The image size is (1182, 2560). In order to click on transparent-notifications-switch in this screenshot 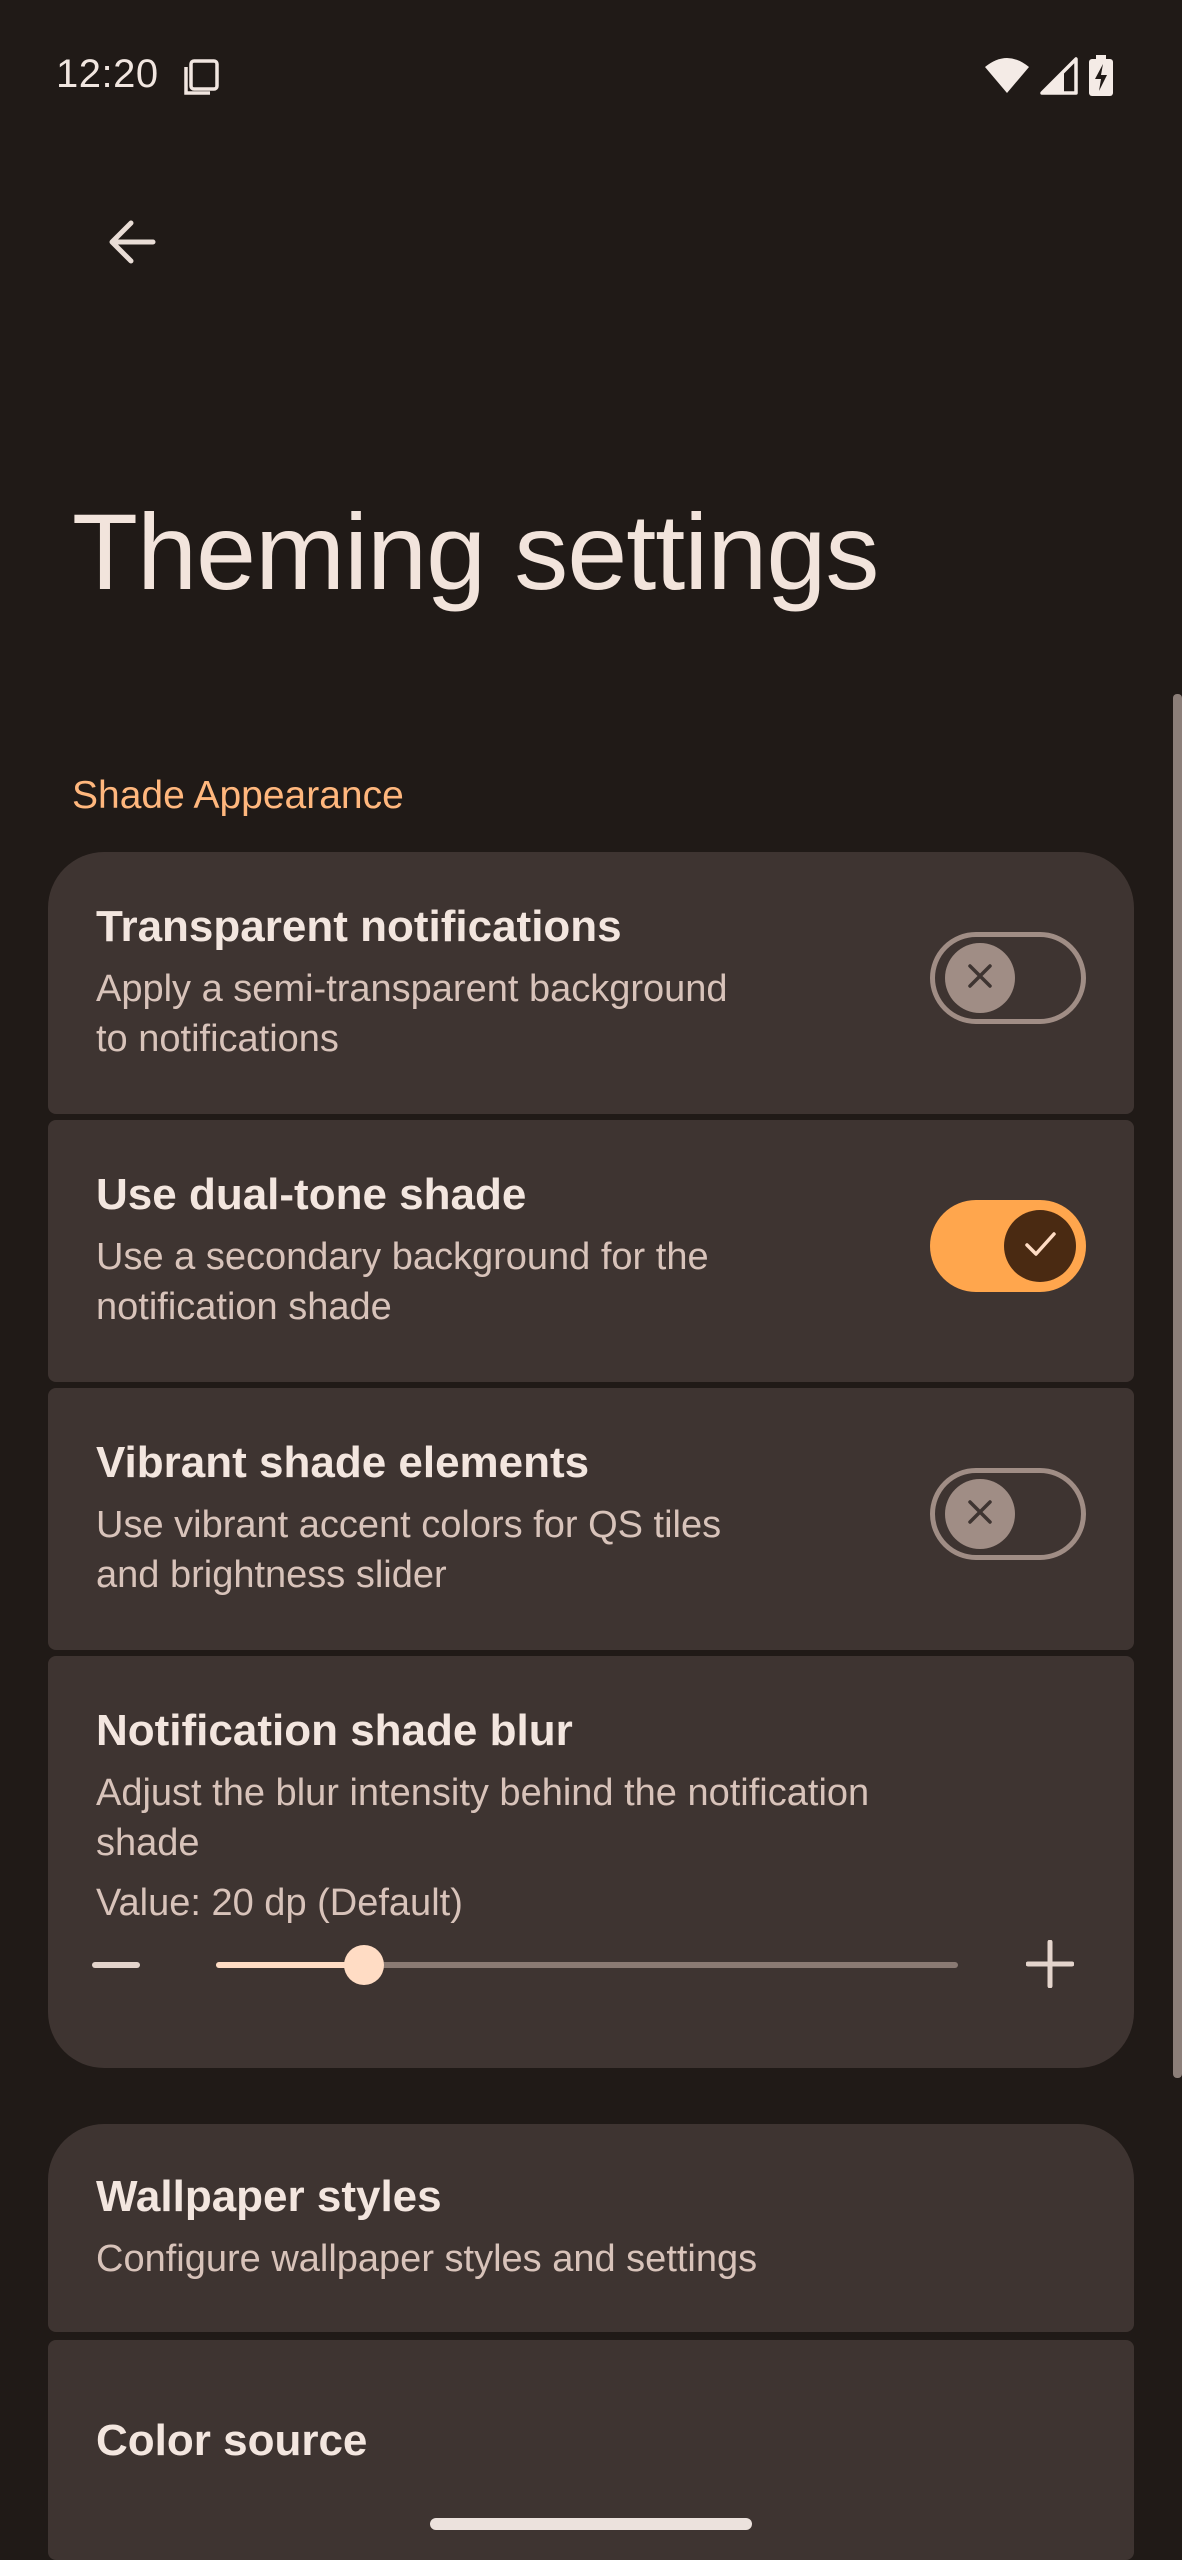, I will do `click(1008, 978)`.